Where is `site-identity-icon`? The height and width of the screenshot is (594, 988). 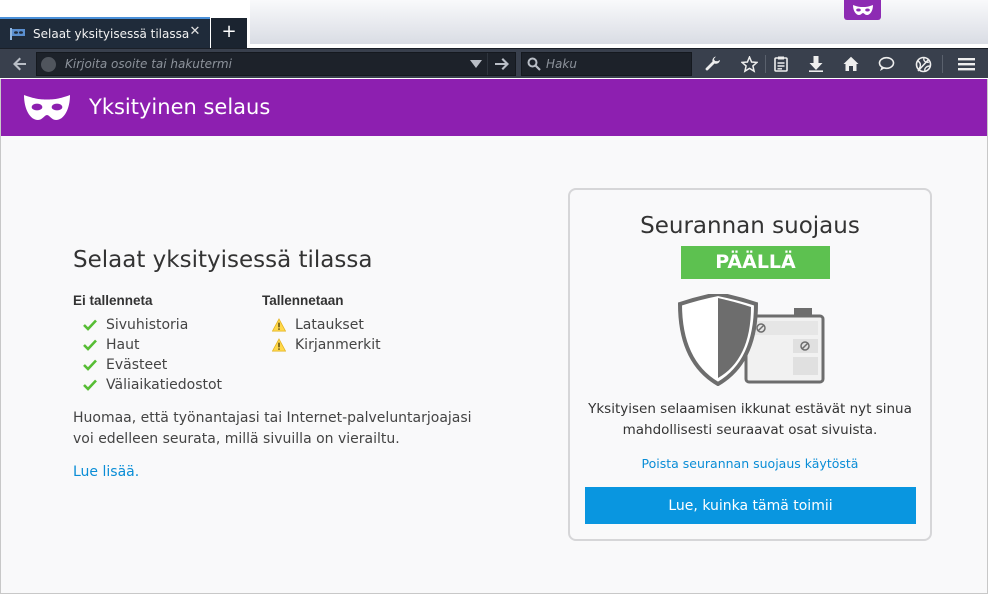 site-identity-icon is located at coordinates (48, 64).